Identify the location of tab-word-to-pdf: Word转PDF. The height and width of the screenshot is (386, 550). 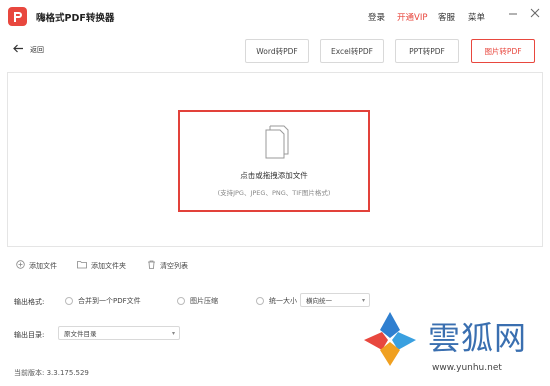
(277, 51).